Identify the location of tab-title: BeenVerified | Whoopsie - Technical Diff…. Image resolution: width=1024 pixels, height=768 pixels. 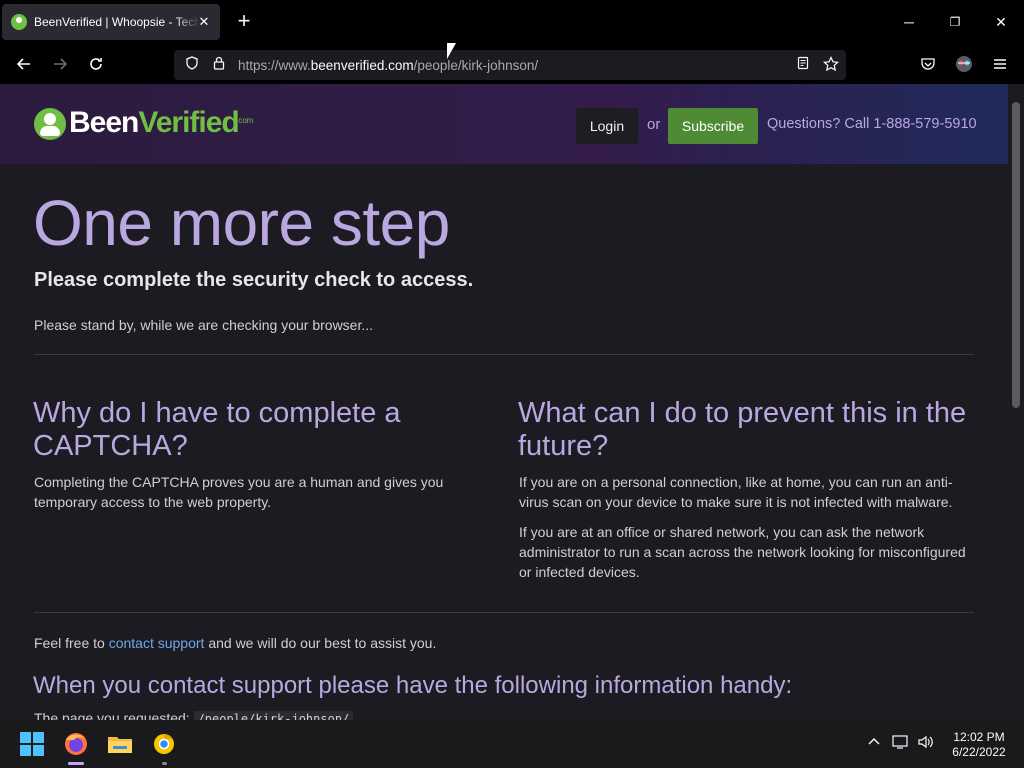
(117, 22).